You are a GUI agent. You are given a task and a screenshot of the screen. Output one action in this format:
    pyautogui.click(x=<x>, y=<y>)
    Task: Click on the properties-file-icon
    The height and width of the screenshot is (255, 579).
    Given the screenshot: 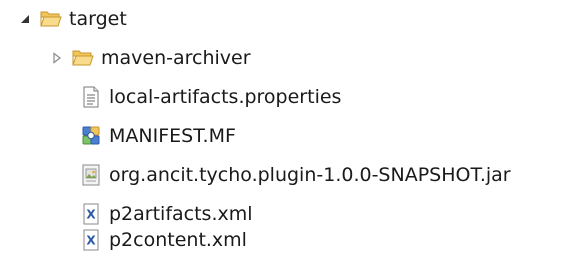 What is the action you would take?
    pyautogui.click(x=91, y=97)
    